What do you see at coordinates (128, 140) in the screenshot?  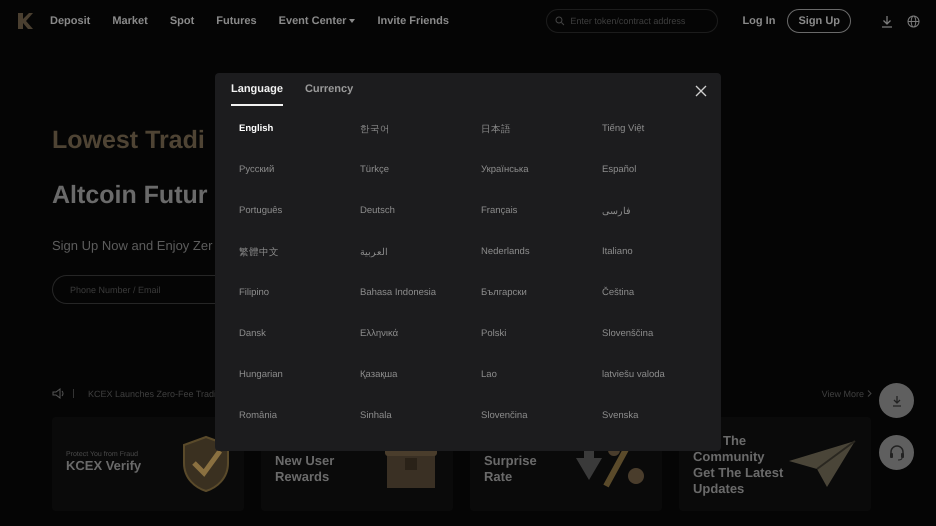 I see `hero-headline: Lowest Tradi` at bounding box center [128, 140].